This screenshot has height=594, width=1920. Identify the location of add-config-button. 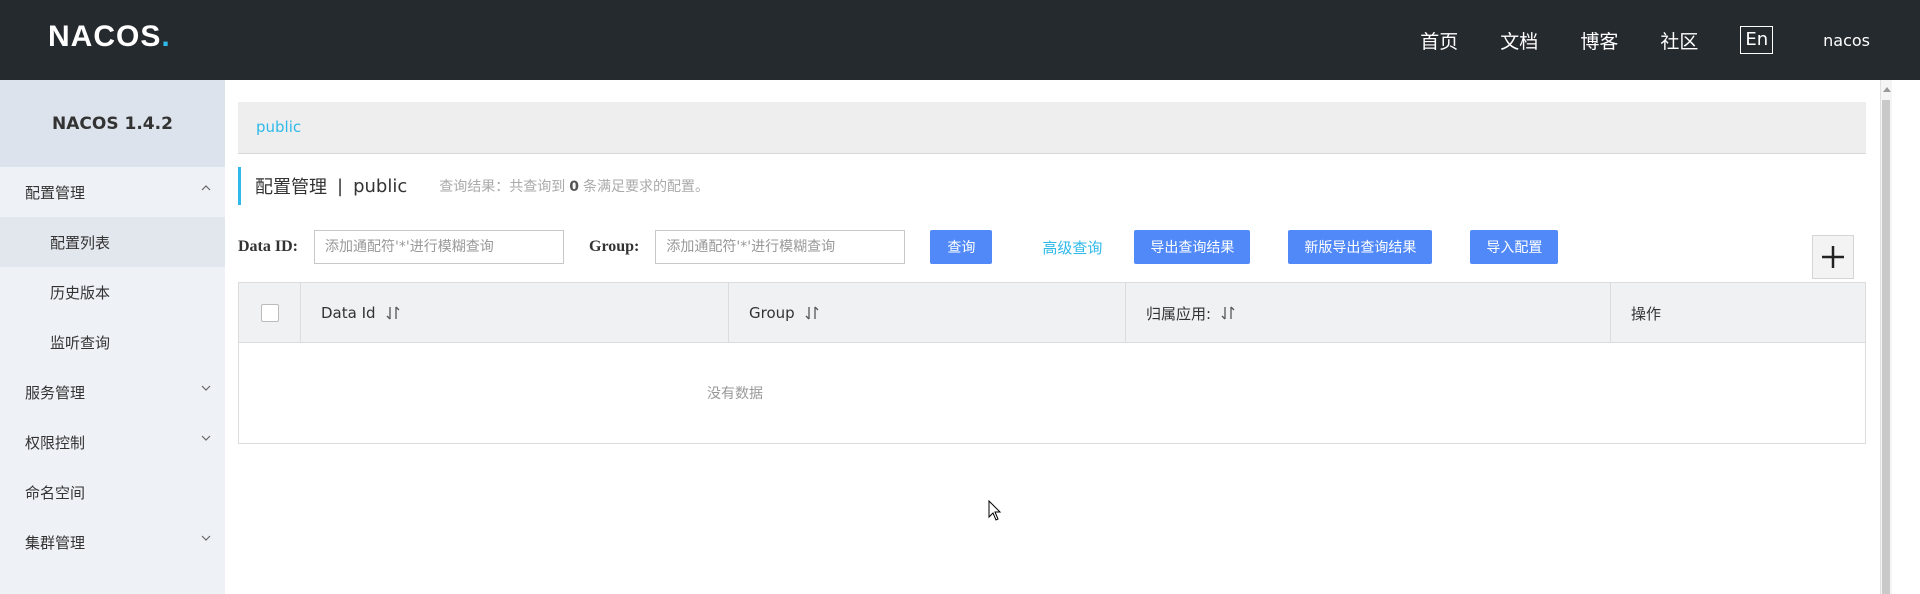
(1833, 257).